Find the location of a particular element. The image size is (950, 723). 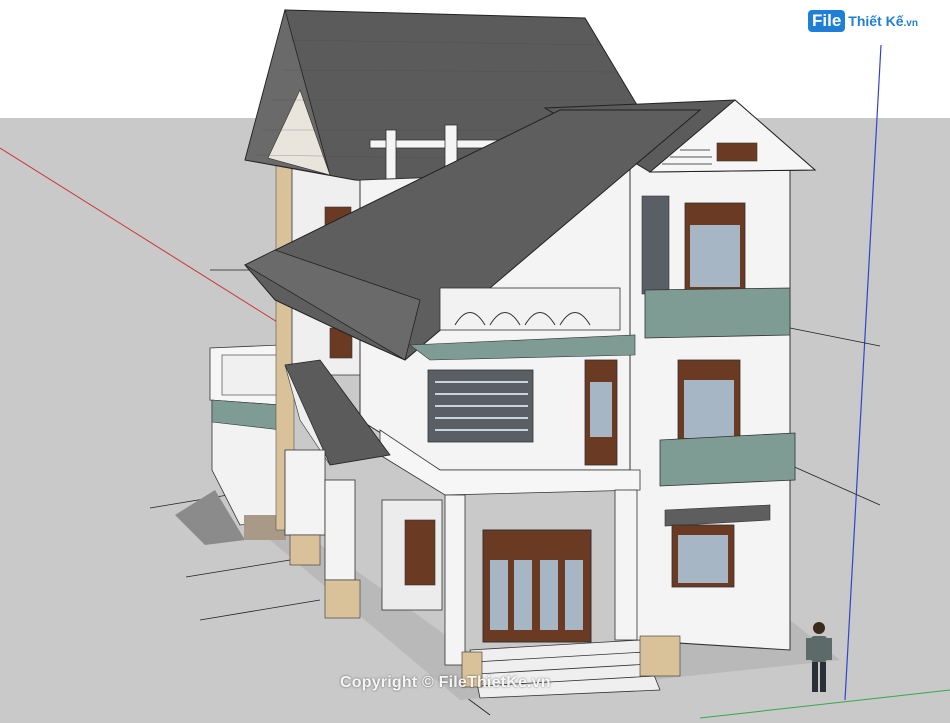

side-window-ground is located at coordinates (420, 552).